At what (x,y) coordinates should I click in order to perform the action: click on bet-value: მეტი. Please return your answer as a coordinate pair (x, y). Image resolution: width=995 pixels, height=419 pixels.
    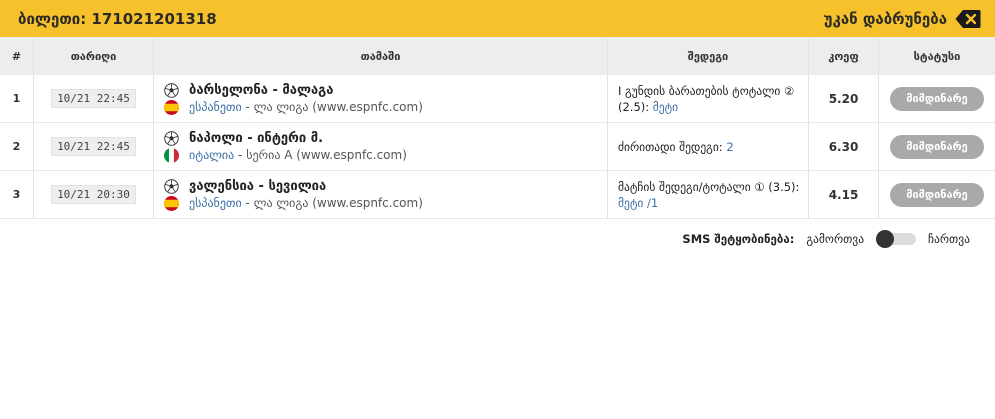
    Looking at the image, I should click on (665, 106).